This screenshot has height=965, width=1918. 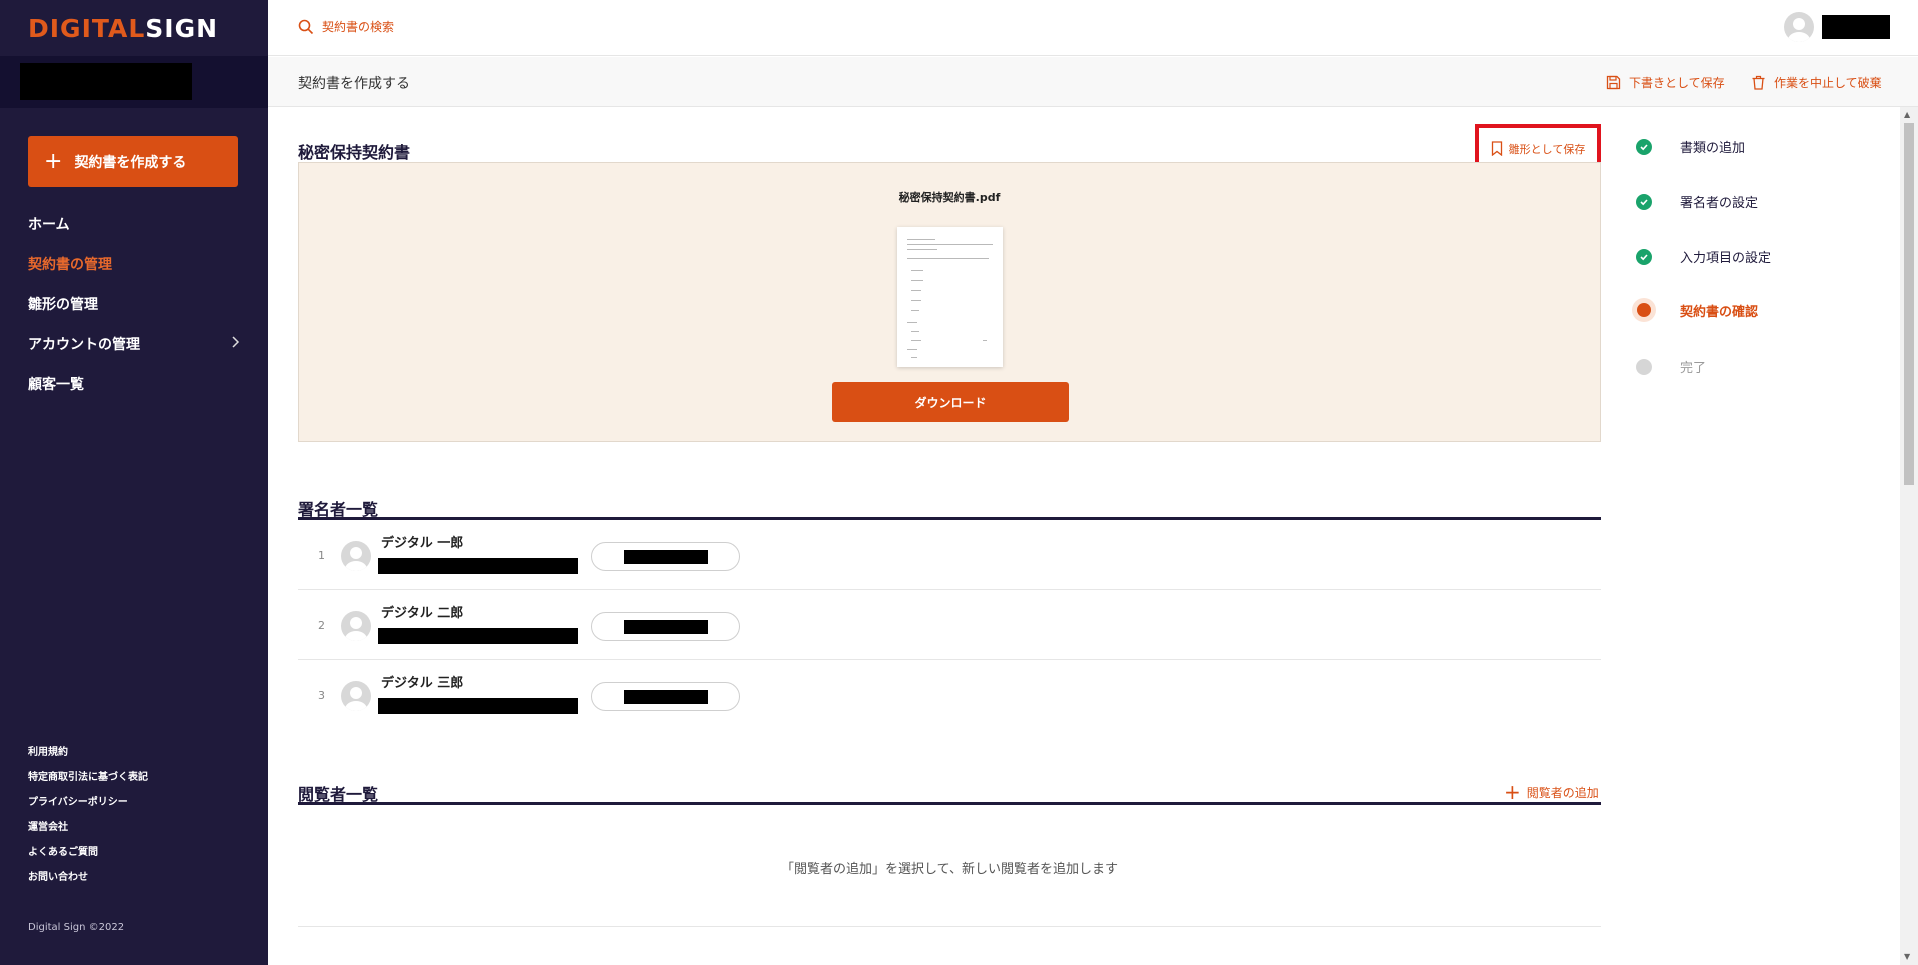 What do you see at coordinates (1644, 366) in the screenshot?
I see `pending-step-indicator` at bounding box center [1644, 366].